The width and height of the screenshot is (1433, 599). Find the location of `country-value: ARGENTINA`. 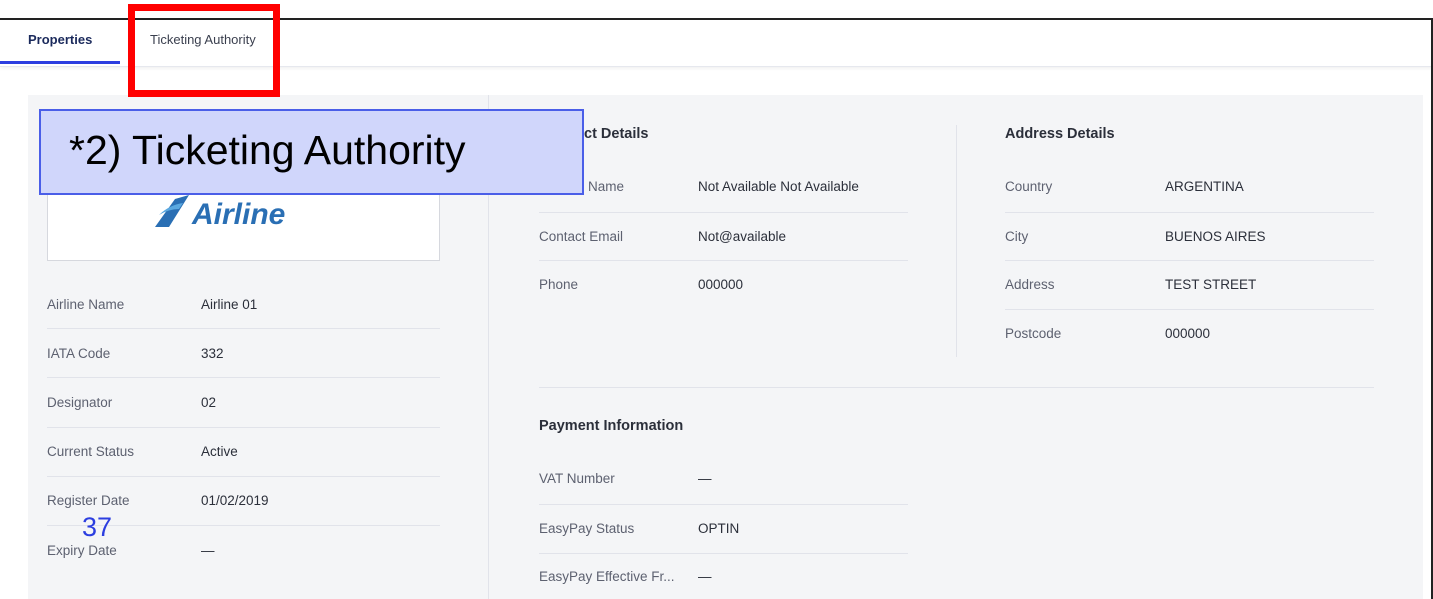

country-value: ARGENTINA is located at coordinates (1204, 186).